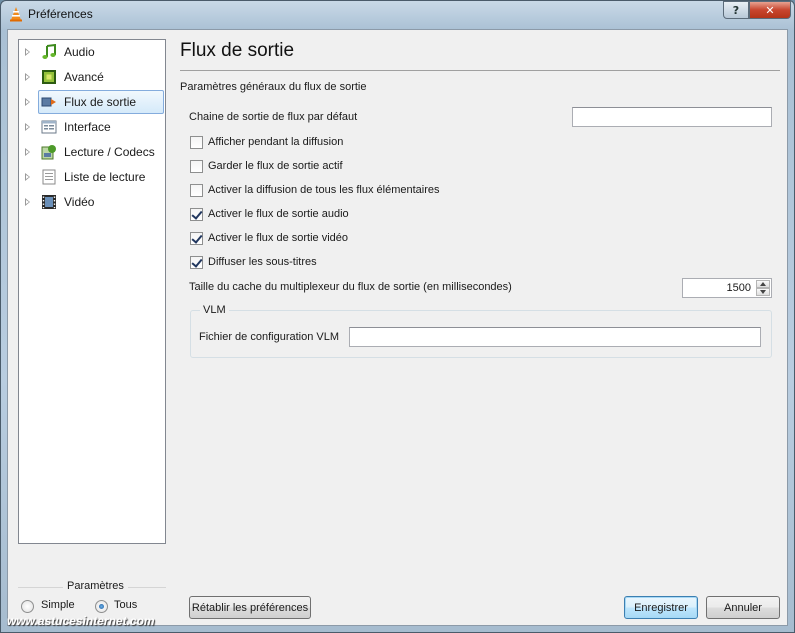 The image size is (795, 633). I want to click on tree-item-codecs: Lecture / Codecs, so click(92, 152).